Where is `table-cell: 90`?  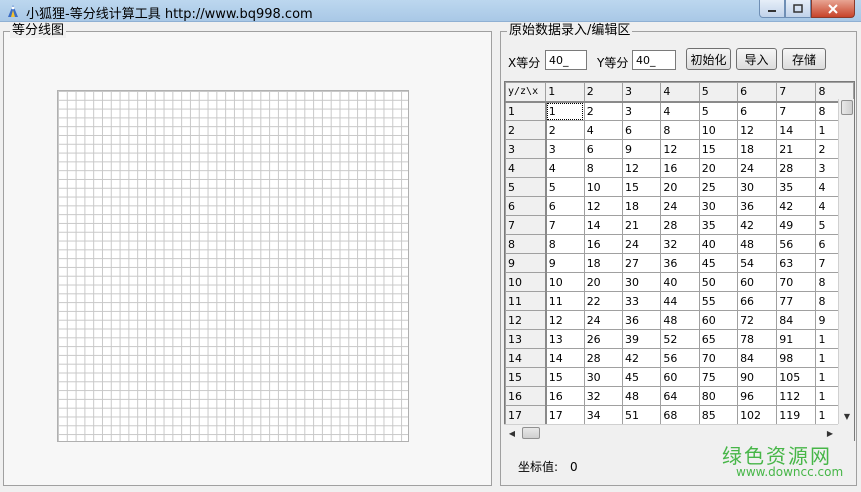
table-cell: 90 is located at coordinates (757, 377).